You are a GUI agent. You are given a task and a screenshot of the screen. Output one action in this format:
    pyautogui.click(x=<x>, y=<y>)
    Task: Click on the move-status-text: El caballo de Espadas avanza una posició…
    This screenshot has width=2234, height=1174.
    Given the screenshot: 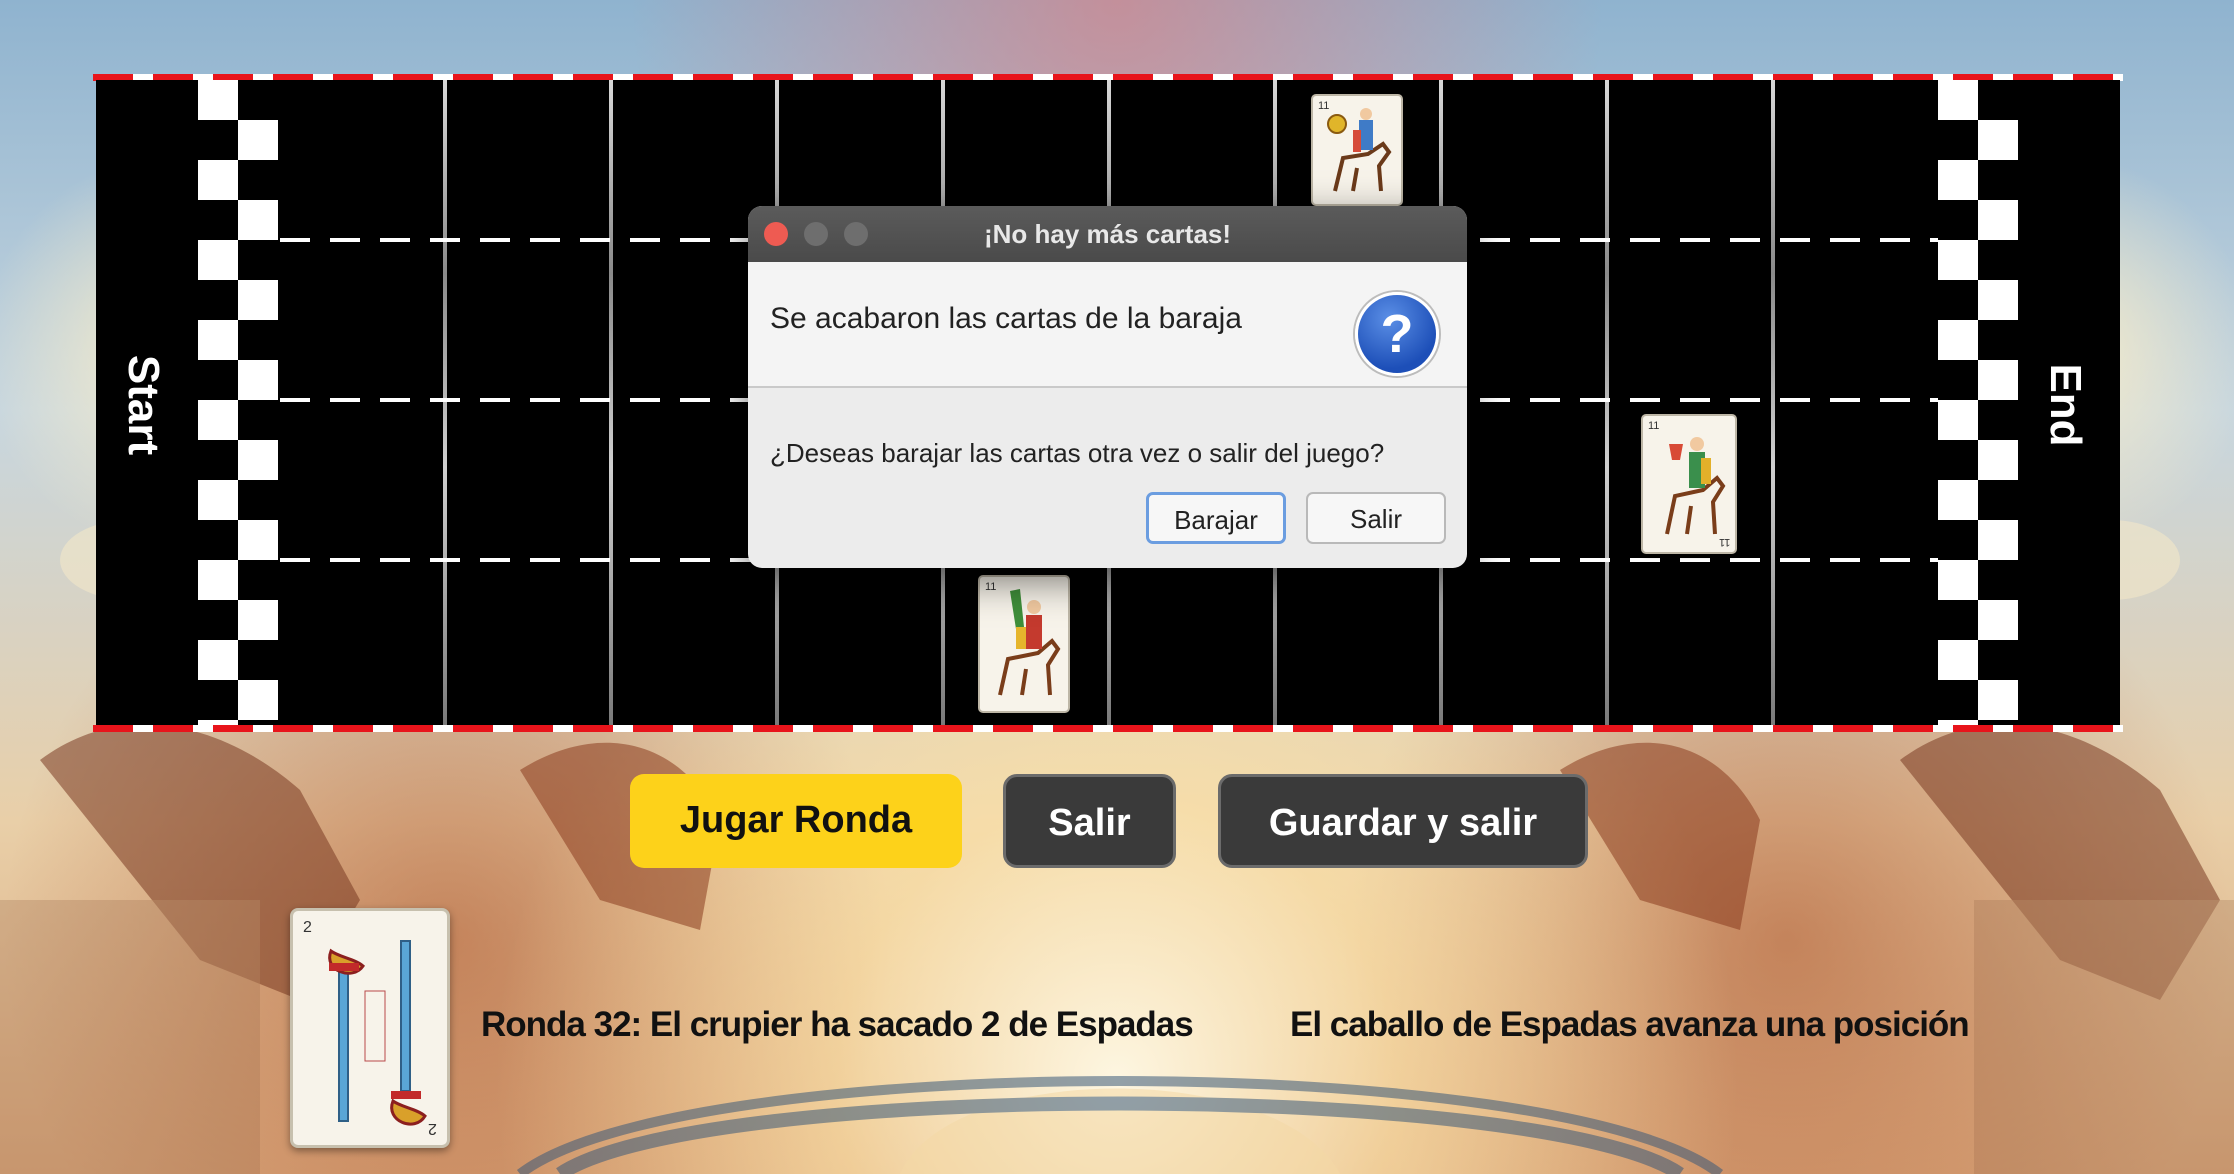 What is the action you would take?
    pyautogui.click(x=1630, y=1024)
    